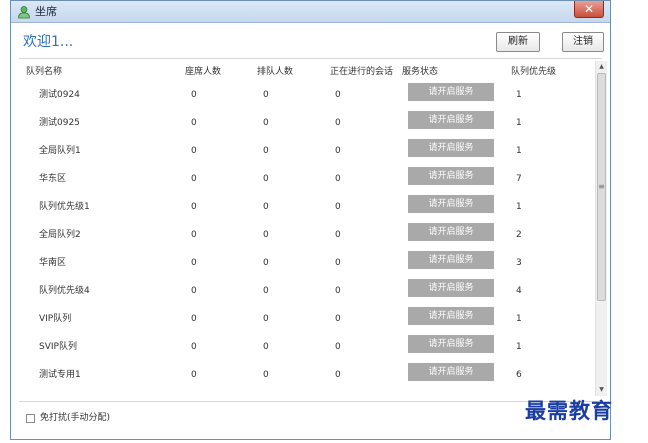  What do you see at coordinates (59, 123) in the screenshot?
I see `cell-name: 测试0925` at bounding box center [59, 123].